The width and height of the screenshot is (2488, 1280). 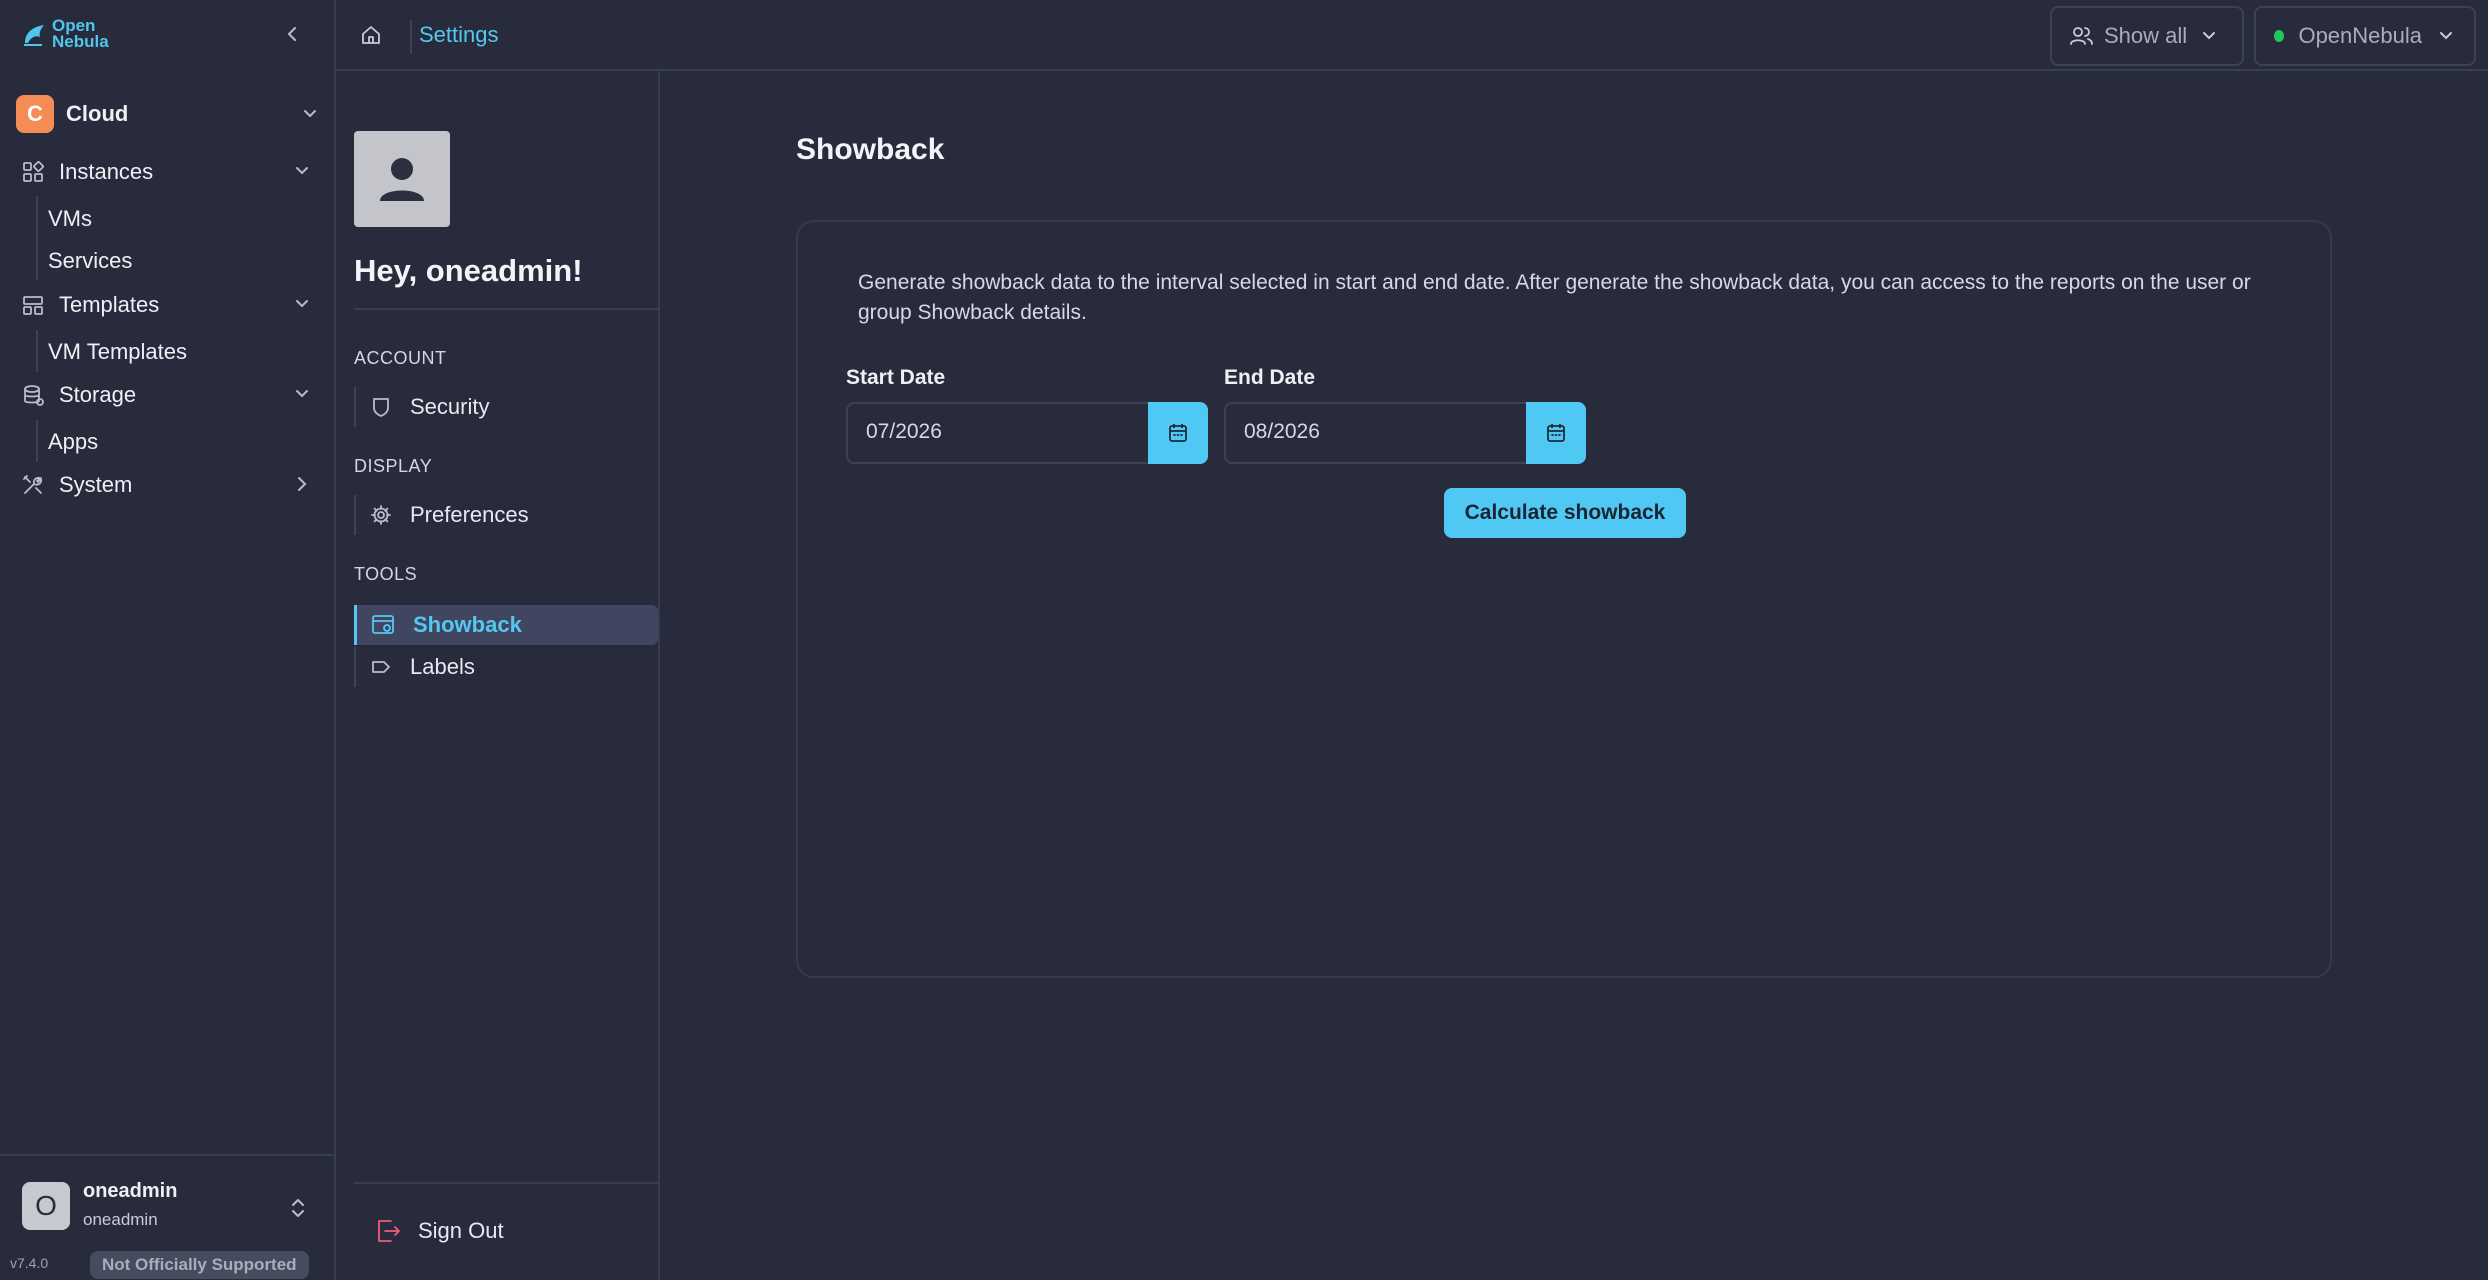 What do you see at coordinates (506, 407) in the screenshot?
I see `settings-item-security: Security` at bounding box center [506, 407].